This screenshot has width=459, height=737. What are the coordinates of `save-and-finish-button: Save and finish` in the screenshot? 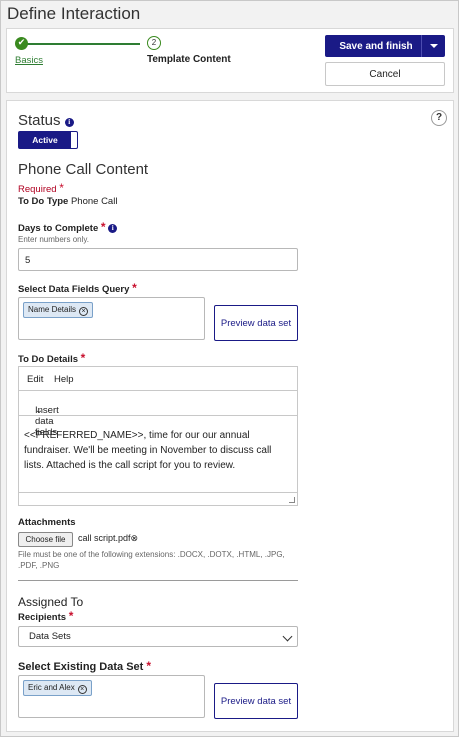 It's located at (376, 46).